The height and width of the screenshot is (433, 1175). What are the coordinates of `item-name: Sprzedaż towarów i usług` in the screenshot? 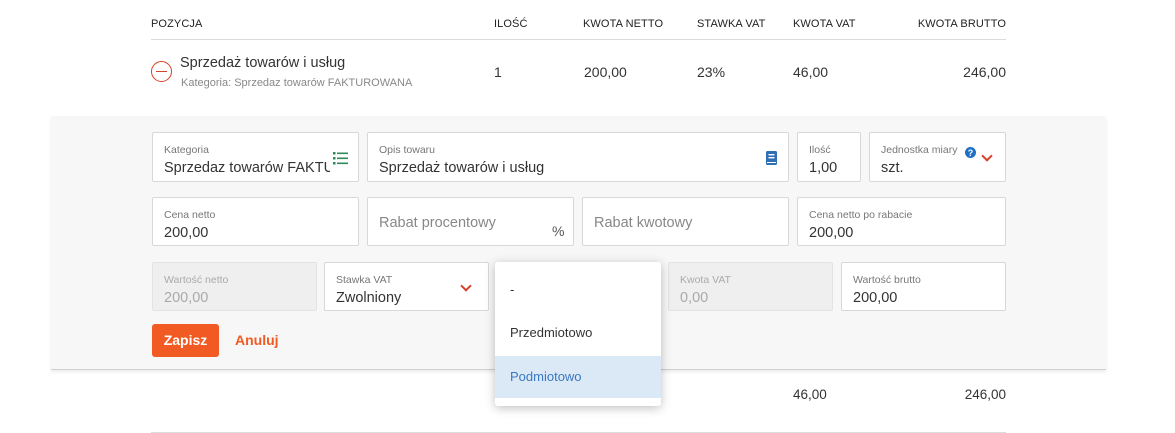 It's located at (263, 63).